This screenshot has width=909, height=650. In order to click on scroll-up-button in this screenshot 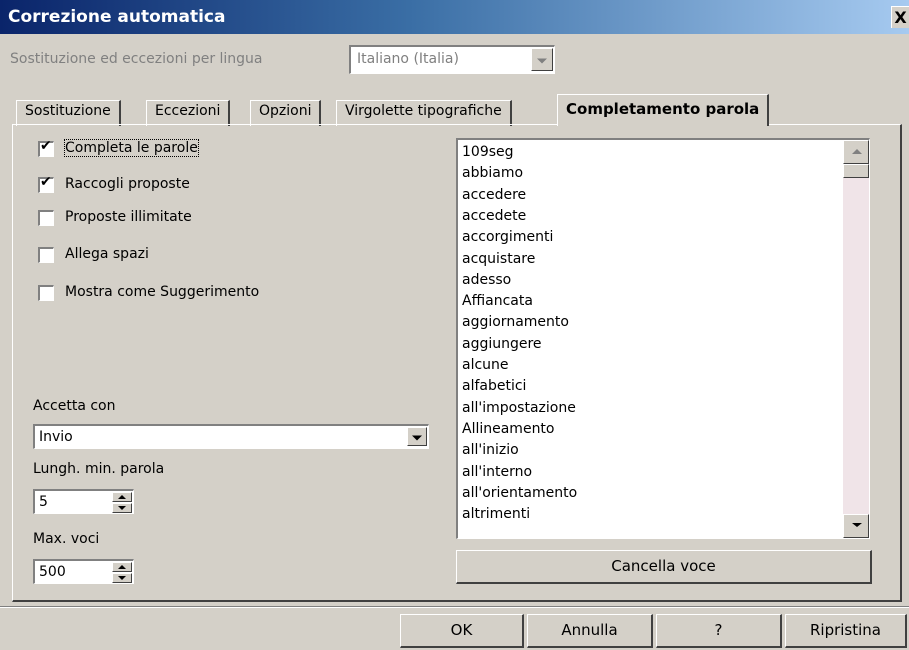, I will do `click(856, 152)`.